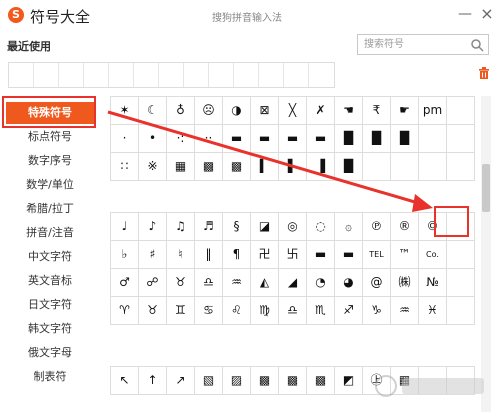  What do you see at coordinates (433, 111) in the screenshot?
I see `symbol-cell: pm` at bounding box center [433, 111].